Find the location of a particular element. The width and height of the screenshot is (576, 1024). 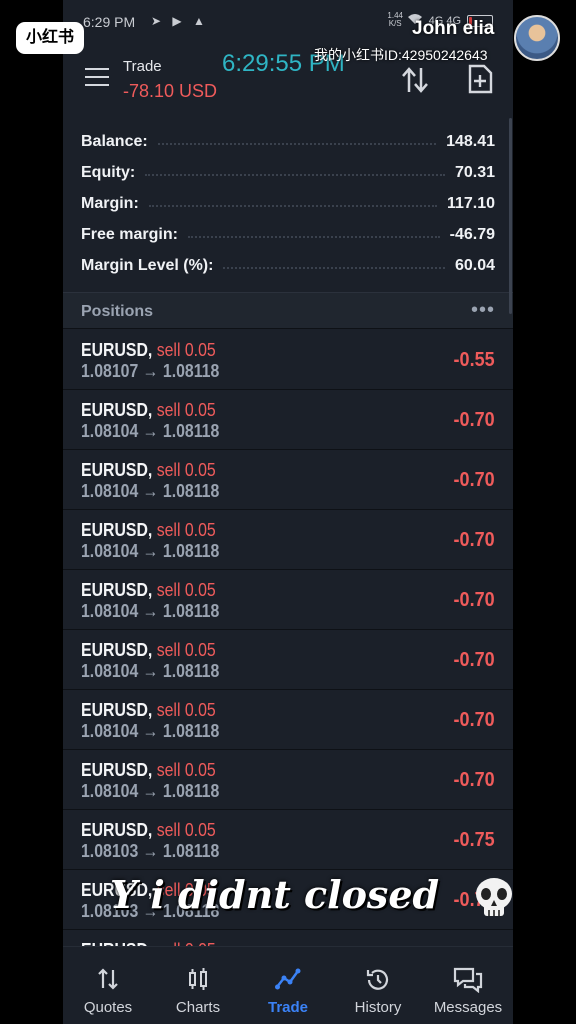

status-time: 6:29 PM is located at coordinates (109, 22).